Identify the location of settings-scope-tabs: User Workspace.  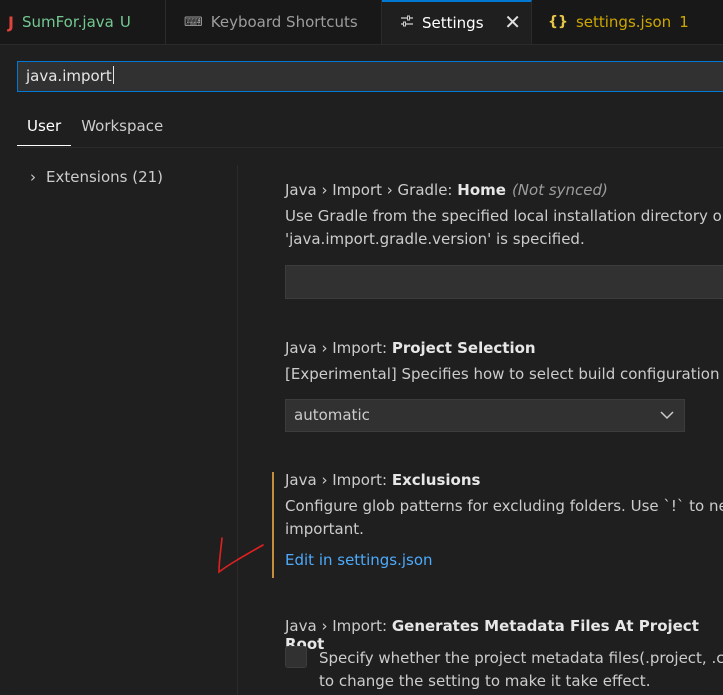
(95, 129).